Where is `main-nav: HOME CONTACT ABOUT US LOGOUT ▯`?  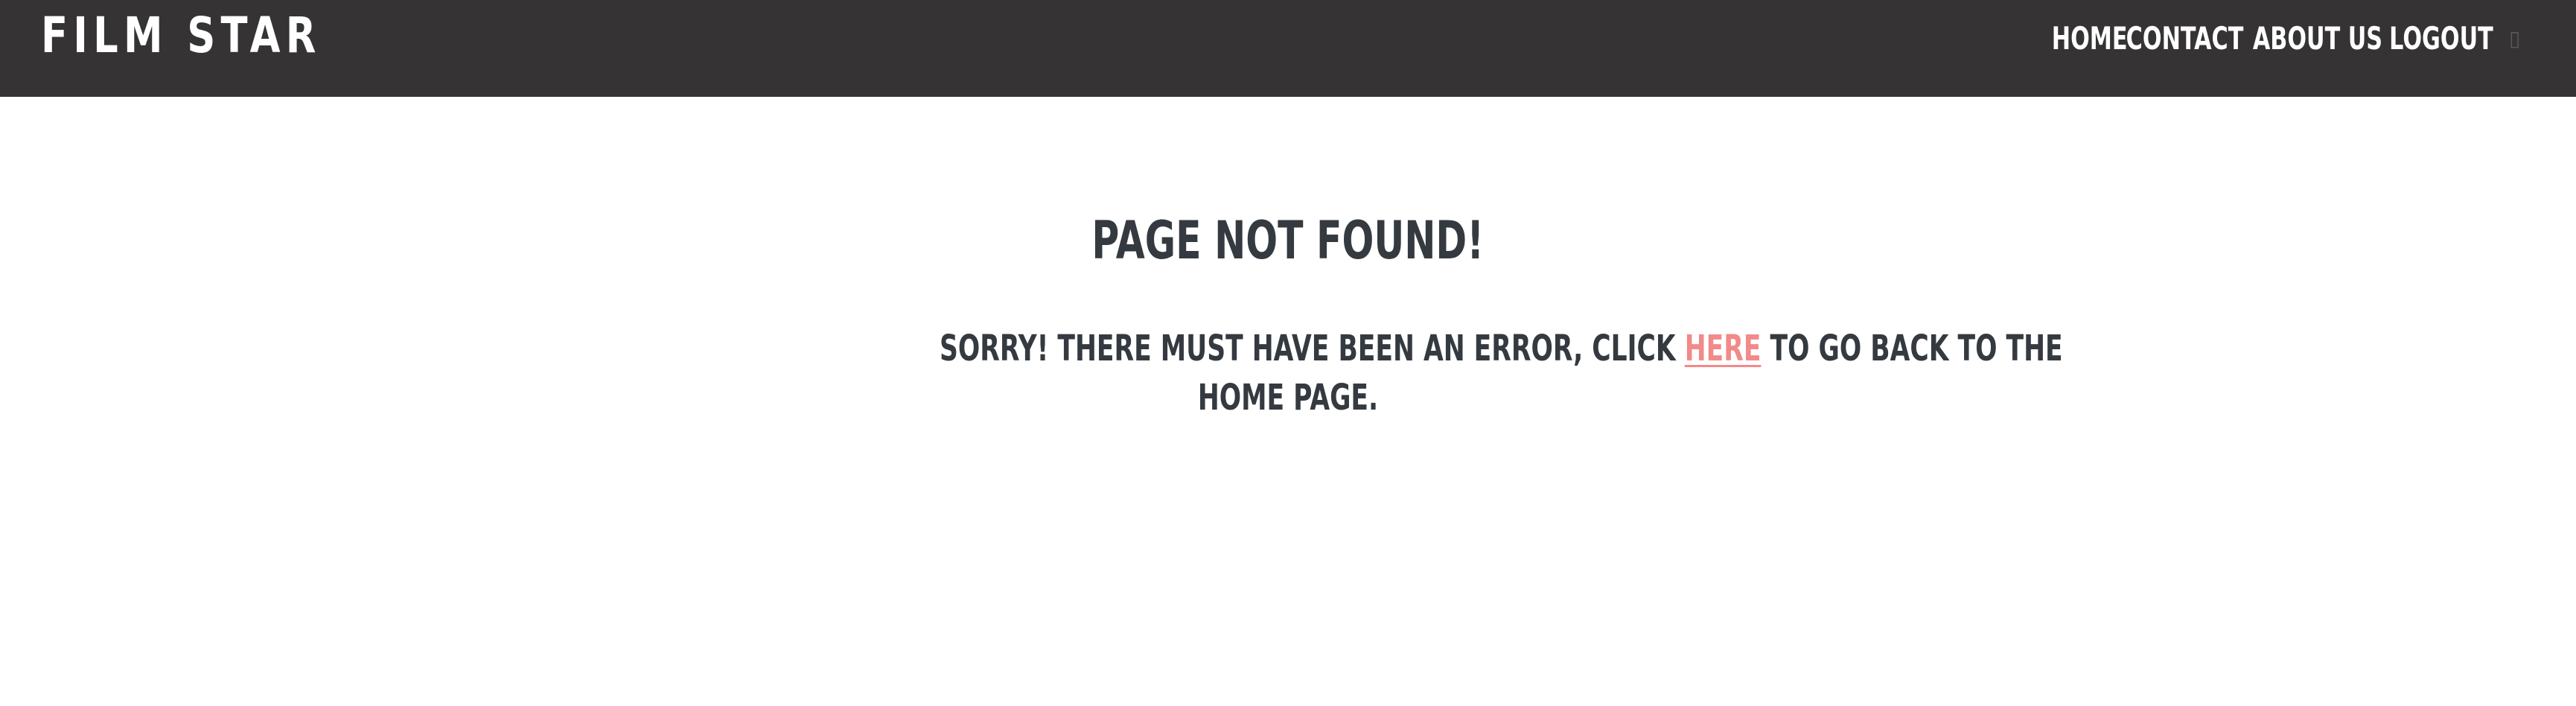 main-nav: HOME CONTACT ABOUT US LOGOUT ▯ is located at coordinates (2279, 38).